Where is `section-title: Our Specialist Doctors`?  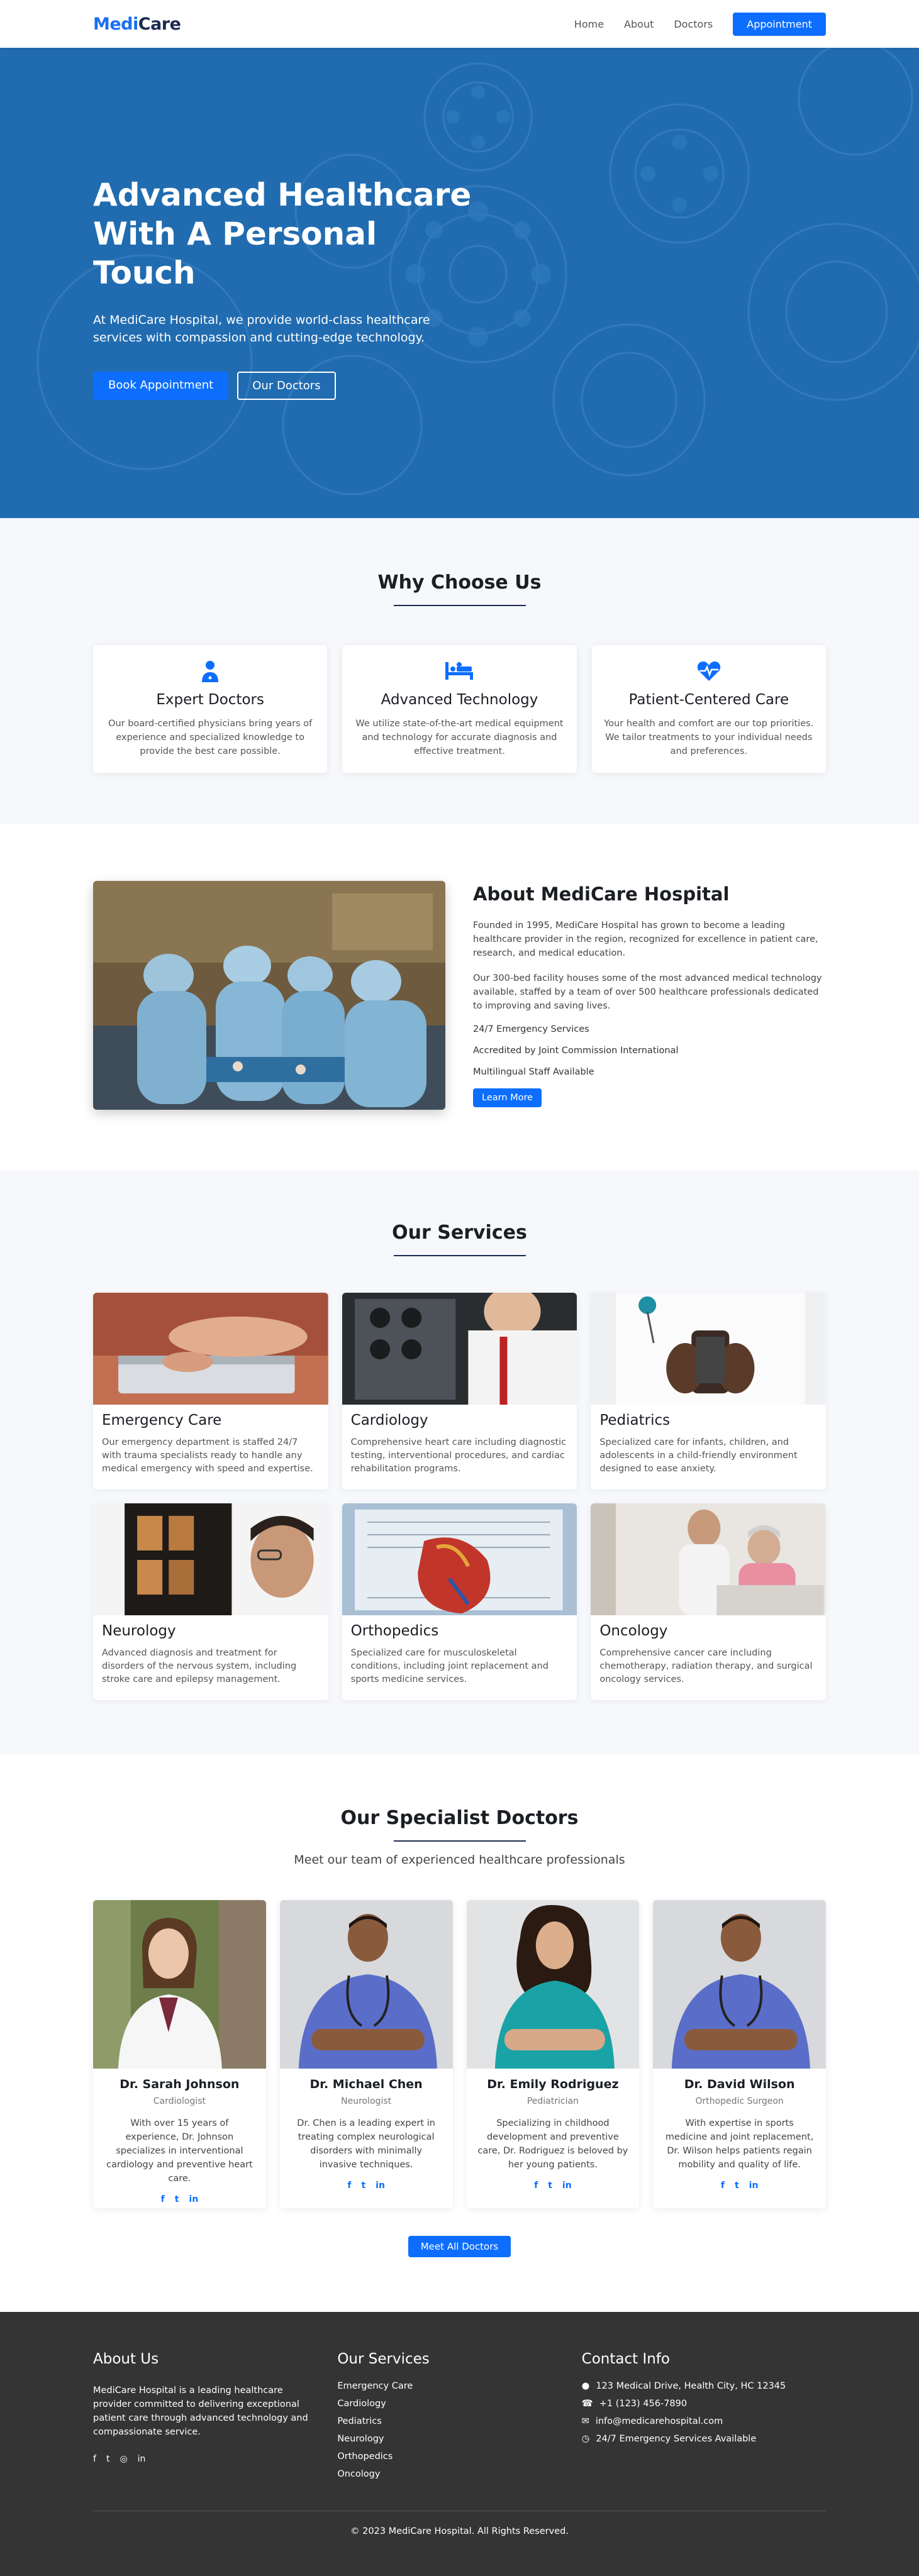 section-title: Our Specialist Doctors is located at coordinates (459, 1818).